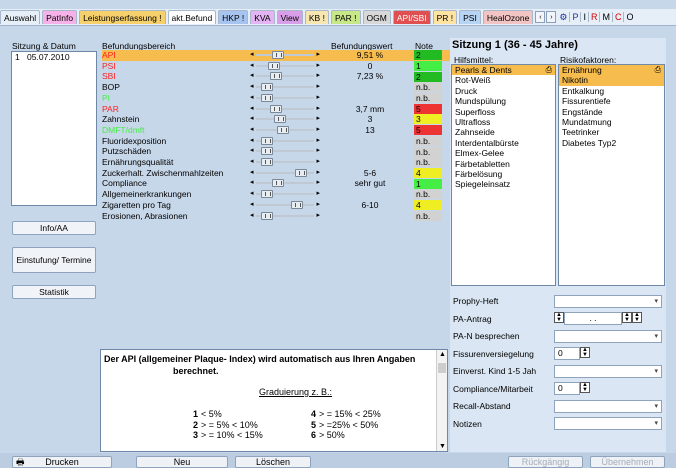  I want to click on marker-m: M, so click(605, 17).